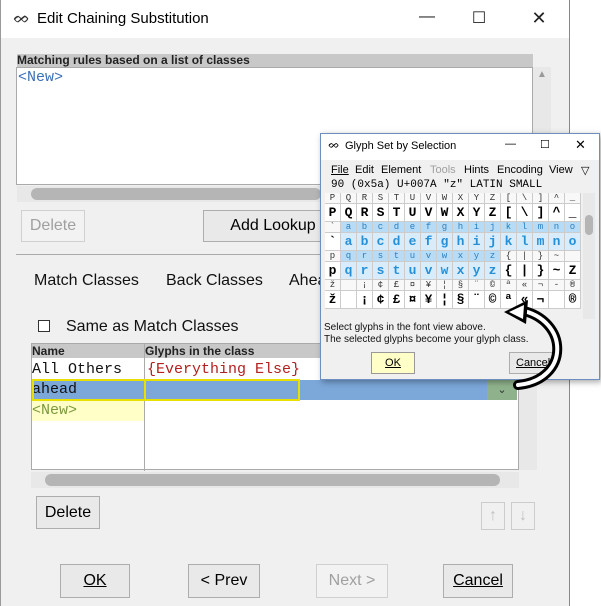 This screenshot has height=606, width=601. I want to click on glyph-cell: j, so click(493, 242).